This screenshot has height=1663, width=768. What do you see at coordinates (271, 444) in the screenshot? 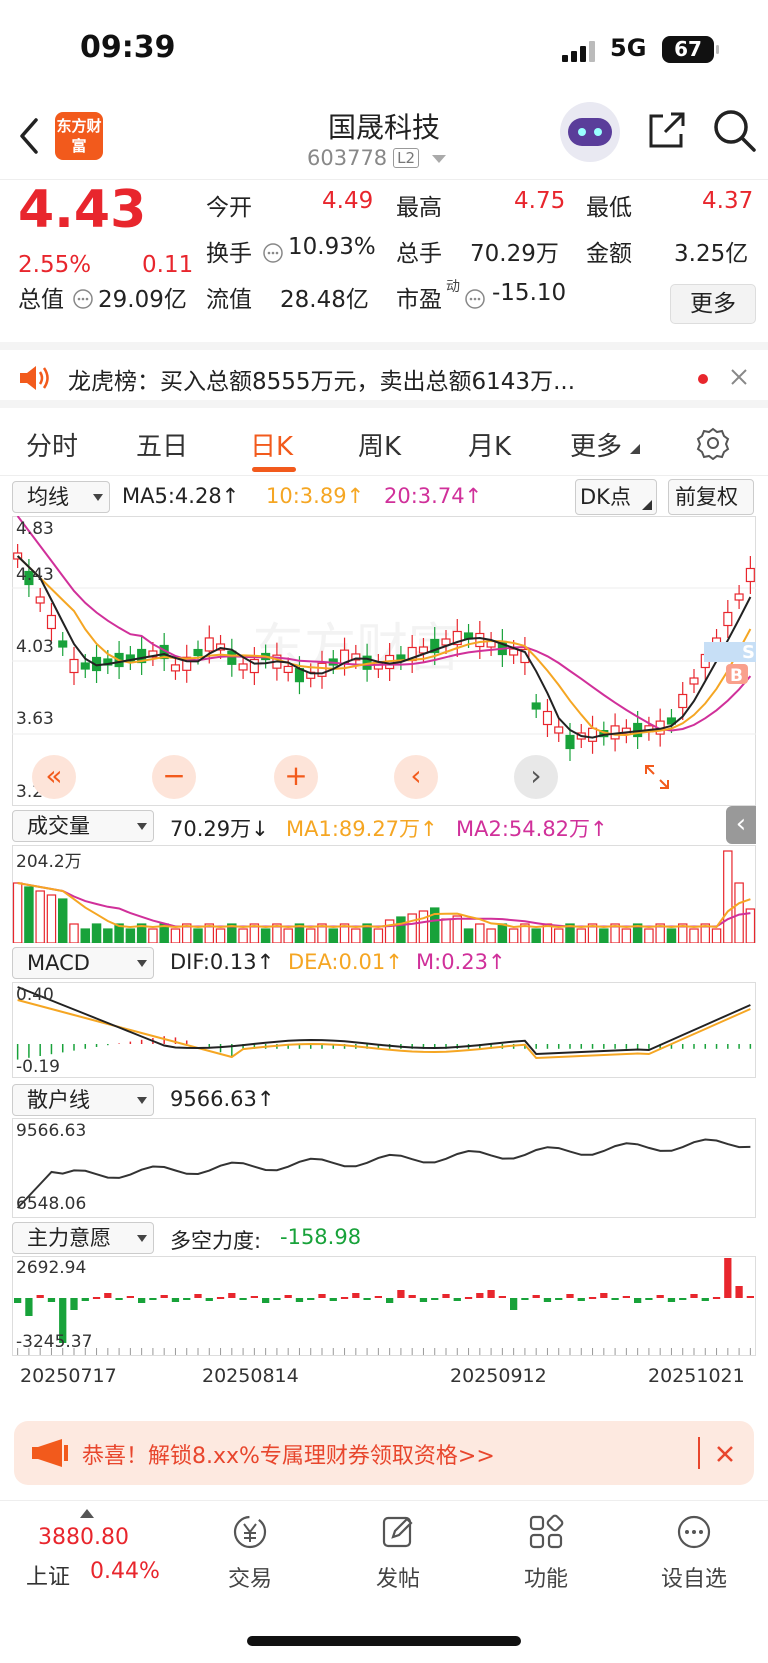
I see `tab-daily-k: 日K` at bounding box center [271, 444].